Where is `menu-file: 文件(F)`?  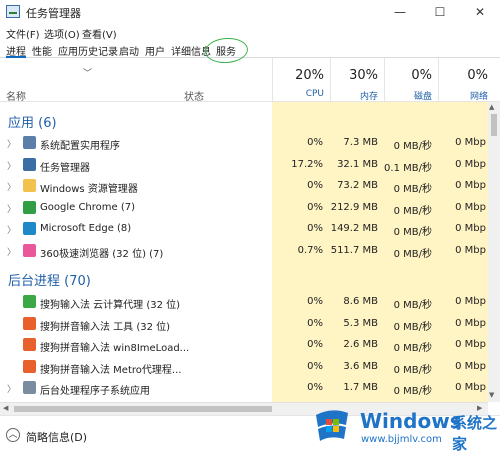 menu-file: 文件(F) is located at coordinates (23, 33).